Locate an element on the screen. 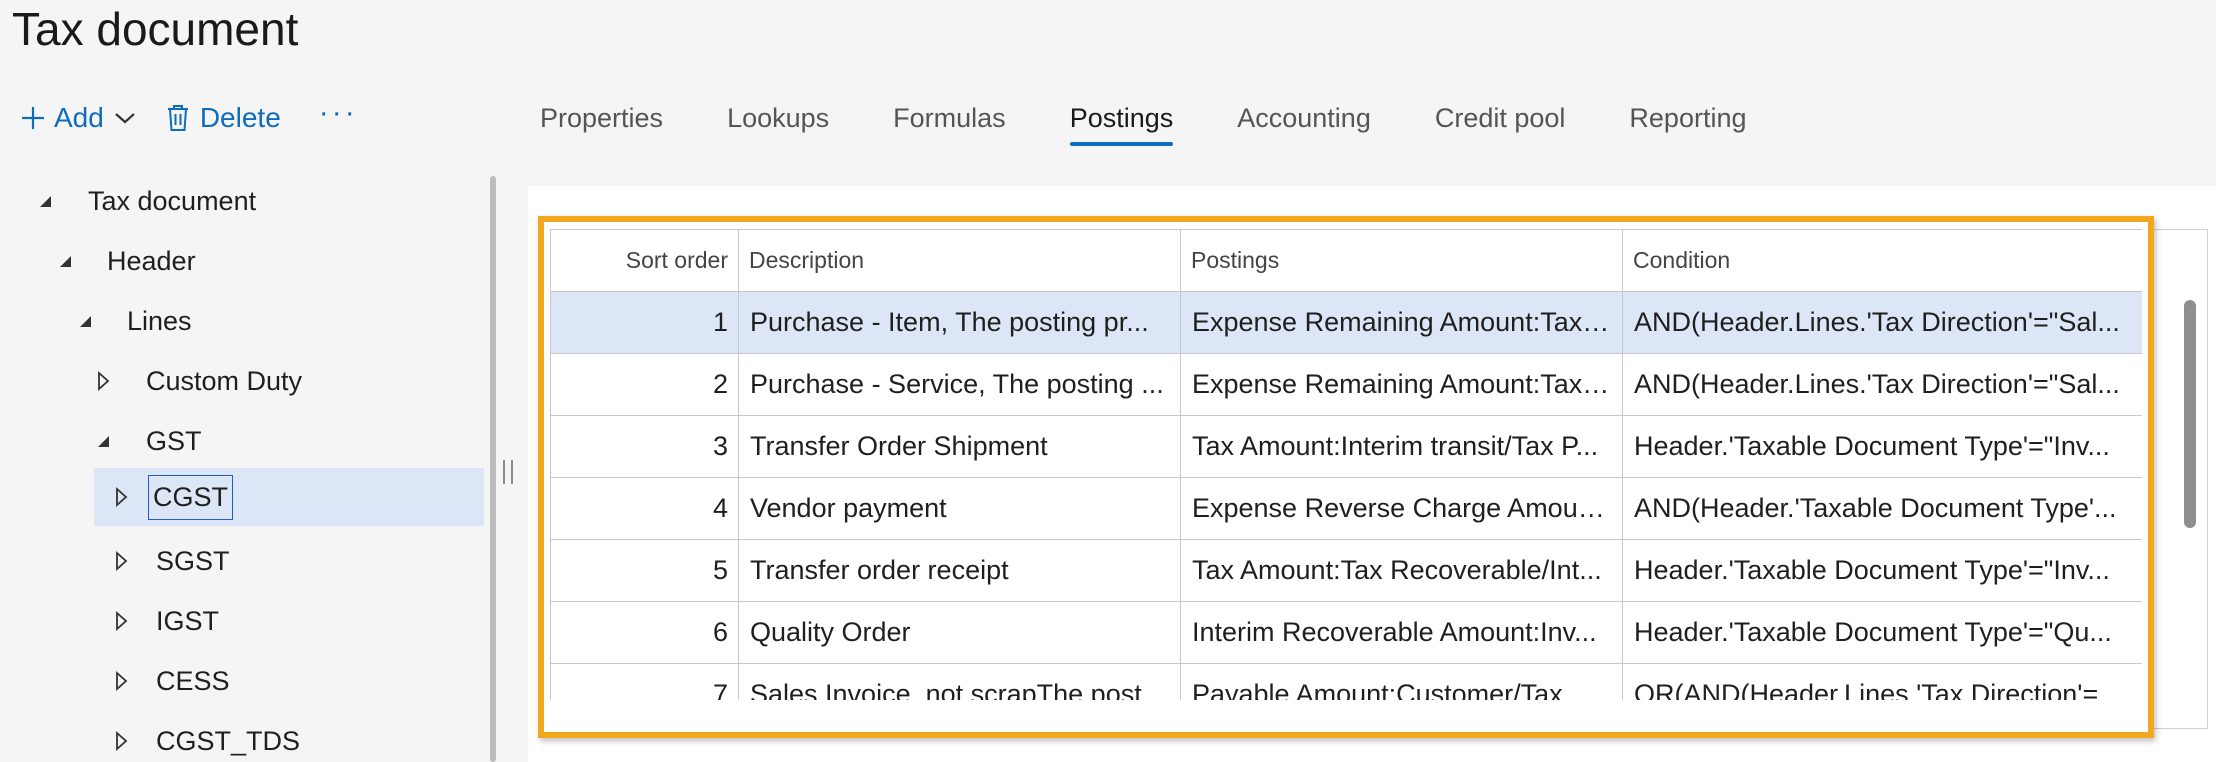 Image resolution: width=2216 pixels, height=762 pixels. cell-sort-order: 7 is located at coordinates (644, 681).